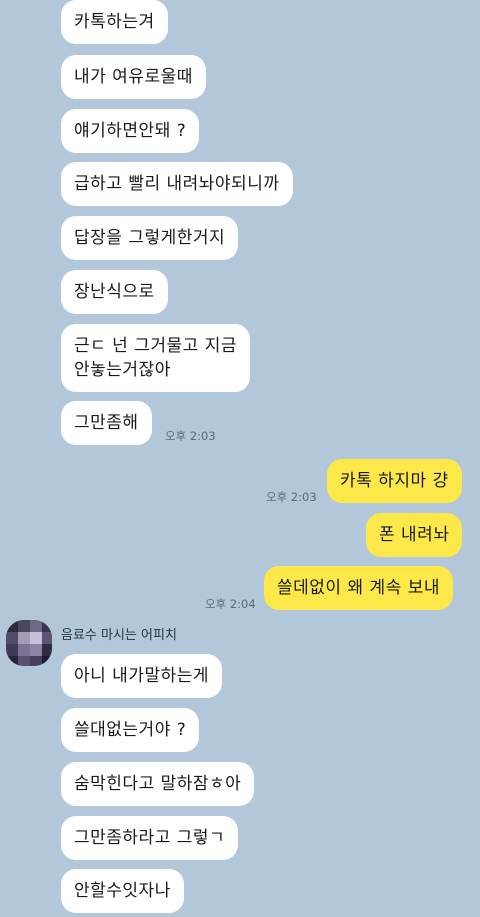  I want to click on incoming-message: 카톡하는겨, so click(114, 22).